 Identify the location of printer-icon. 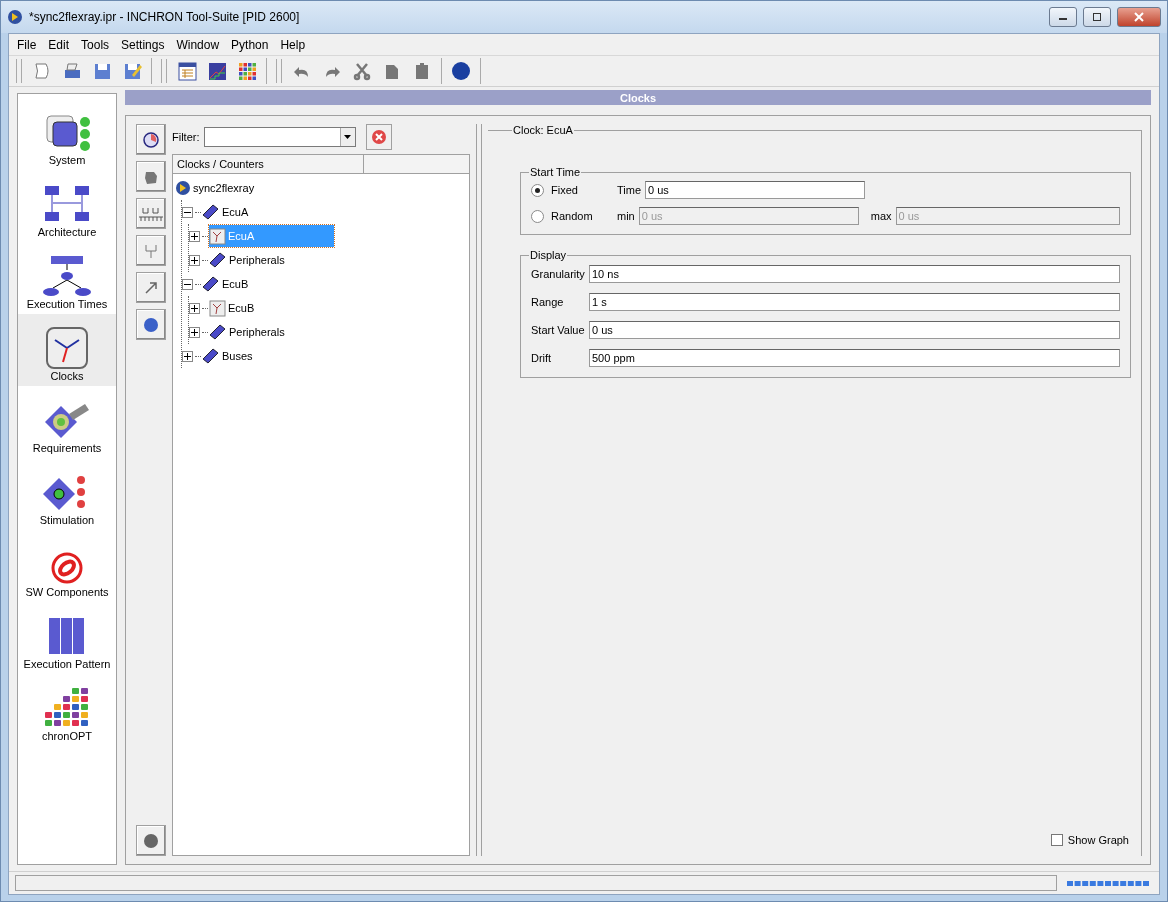
(72, 71).